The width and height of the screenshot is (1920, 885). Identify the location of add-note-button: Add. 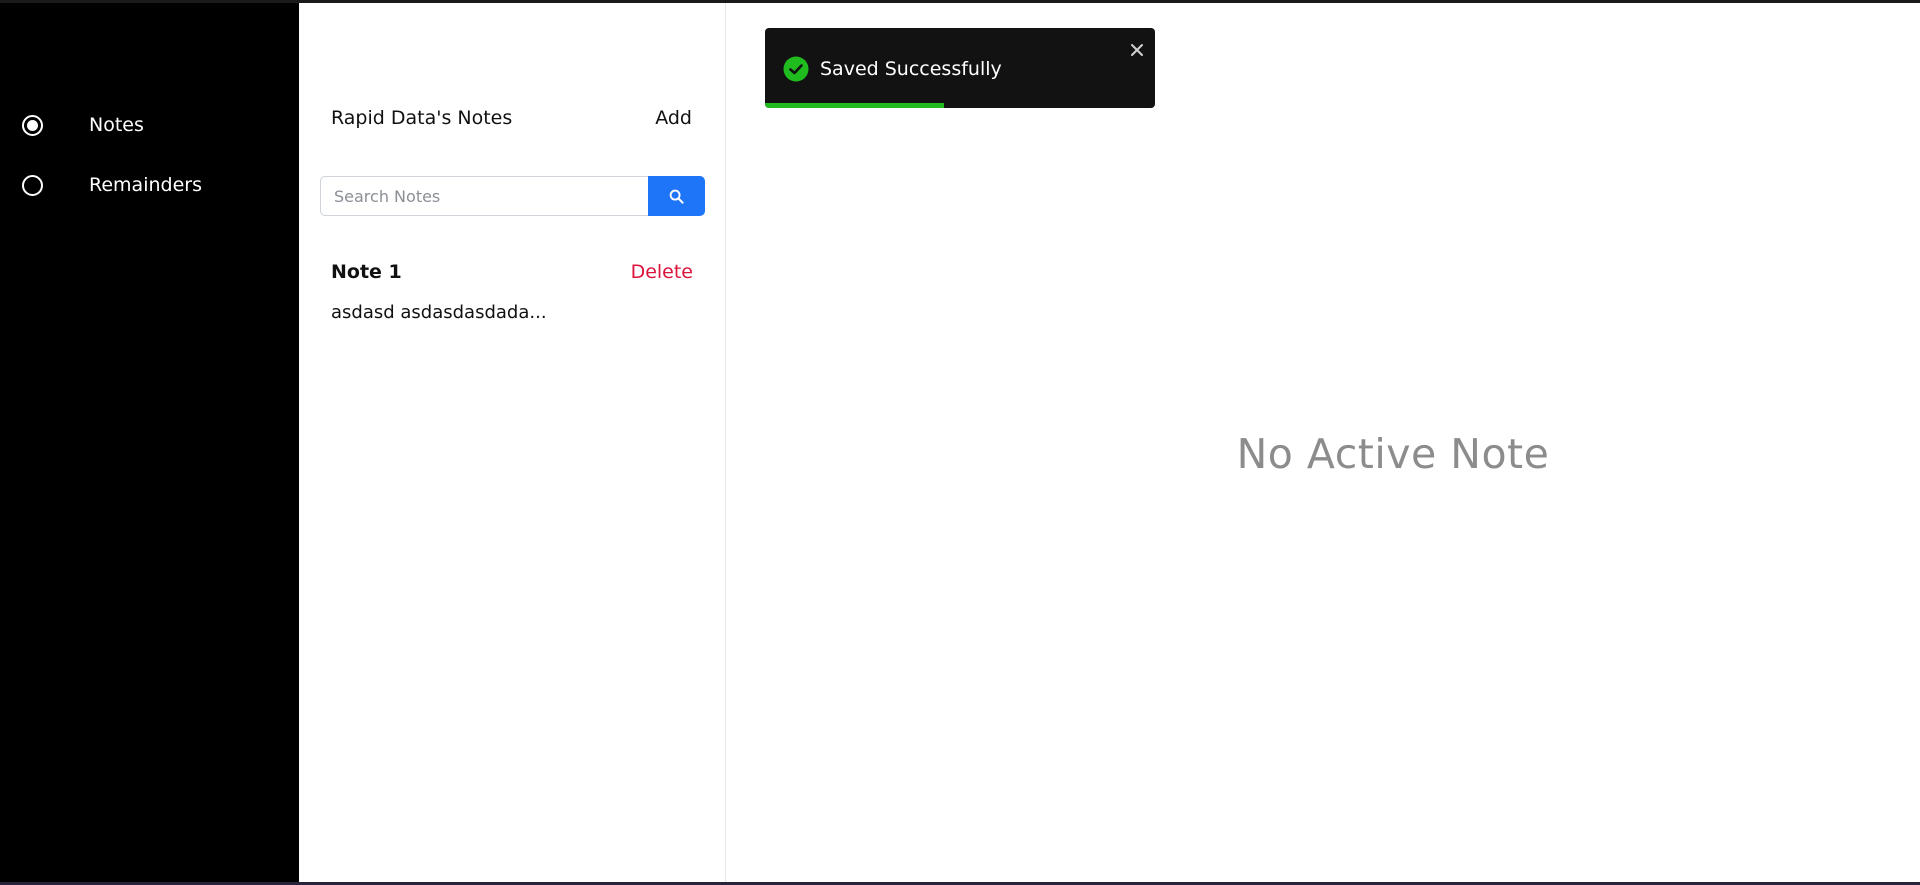
(673, 118).